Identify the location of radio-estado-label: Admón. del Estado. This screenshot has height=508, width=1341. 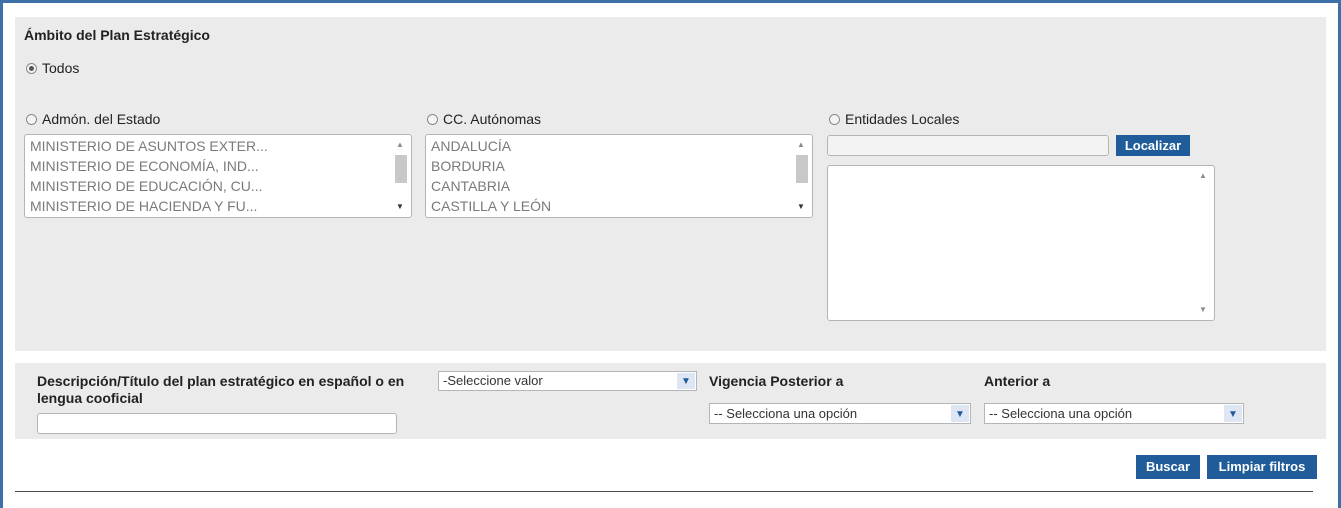
(101, 119).